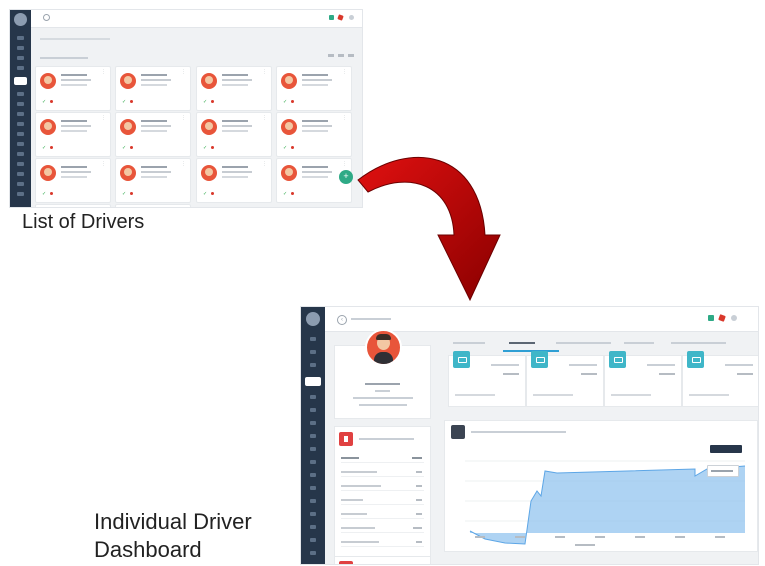  What do you see at coordinates (382, 391) in the screenshot?
I see `driver-role` at bounding box center [382, 391].